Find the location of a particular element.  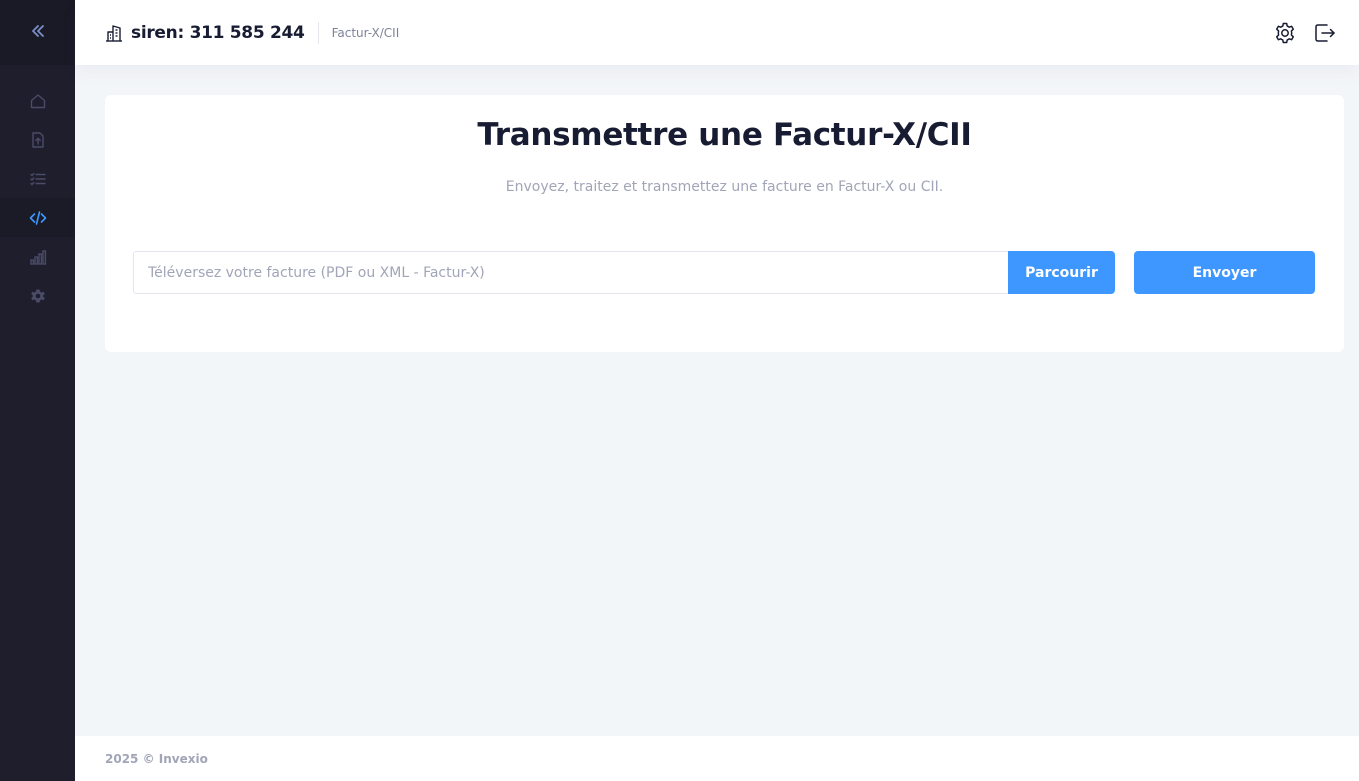

file-upload-icon is located at coordinates (37, 139).